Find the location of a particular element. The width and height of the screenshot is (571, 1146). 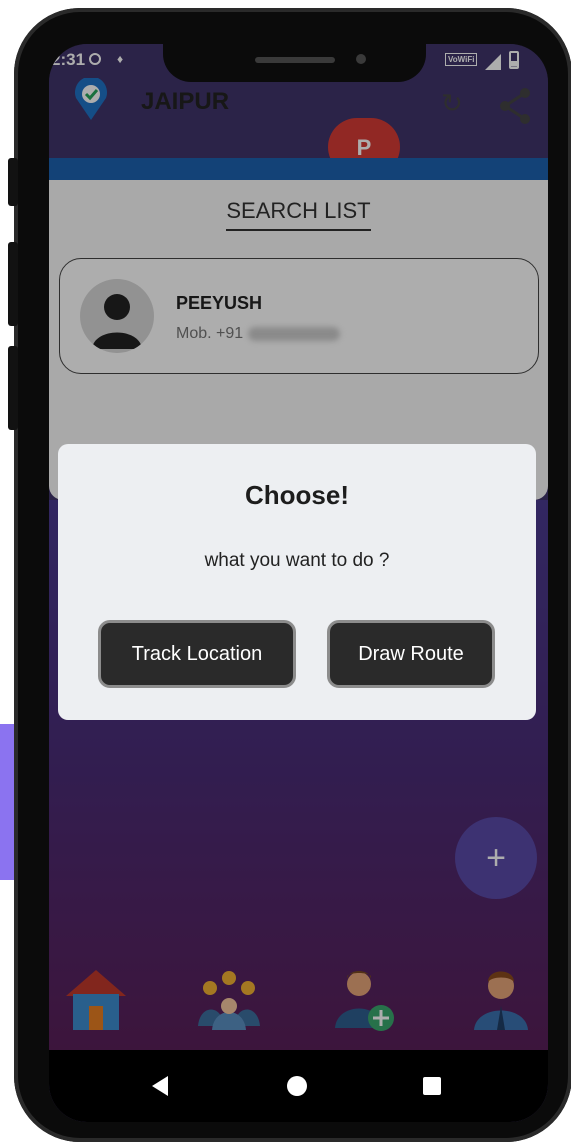

track-location-button: Track Location is located at coordinates (197, 654).